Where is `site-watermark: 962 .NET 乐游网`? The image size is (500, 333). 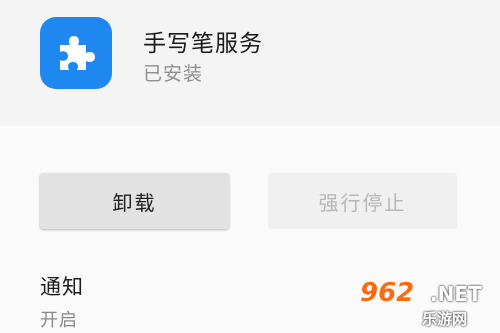
site-watermark: 962 .NET 乐游网 is located at coordinates (425, 305).